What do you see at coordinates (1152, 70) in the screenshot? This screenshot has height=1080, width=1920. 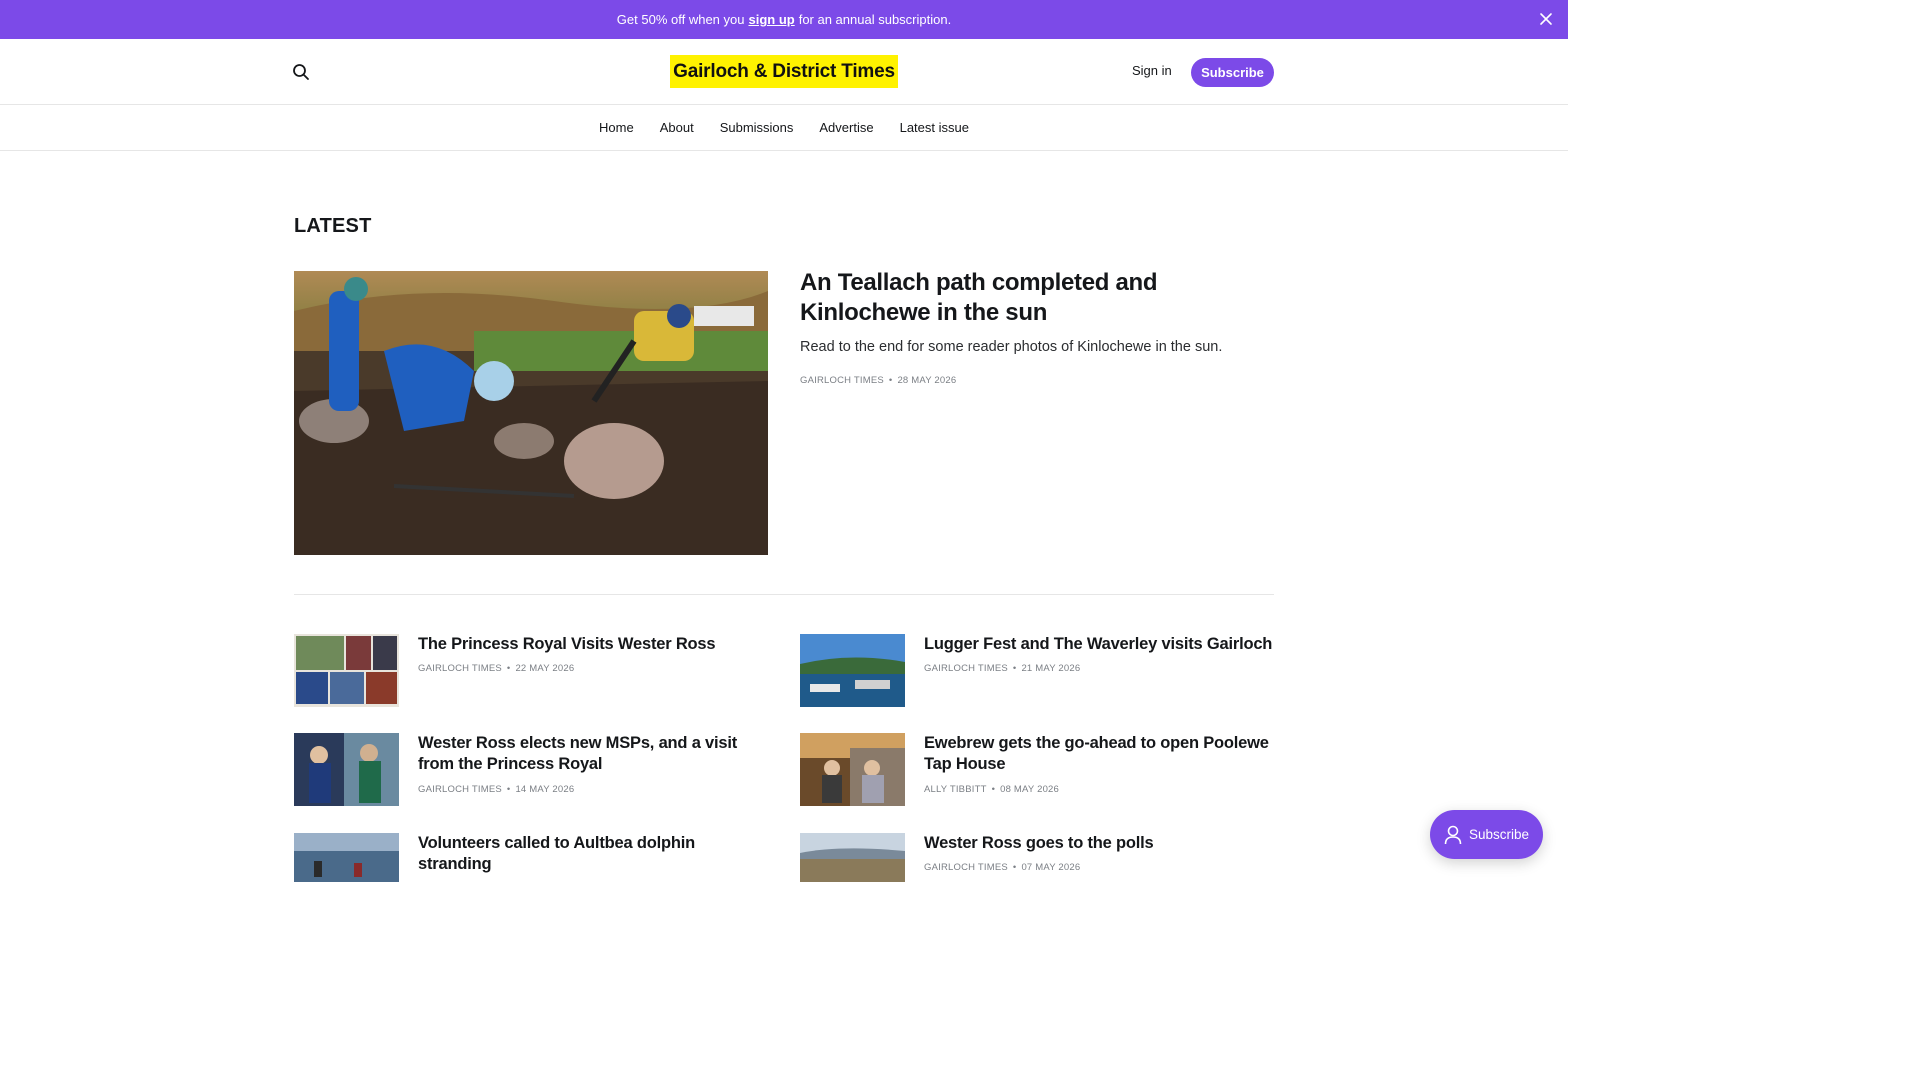 I see `signin-link: Sign in` at bounding box center [1152, 70].